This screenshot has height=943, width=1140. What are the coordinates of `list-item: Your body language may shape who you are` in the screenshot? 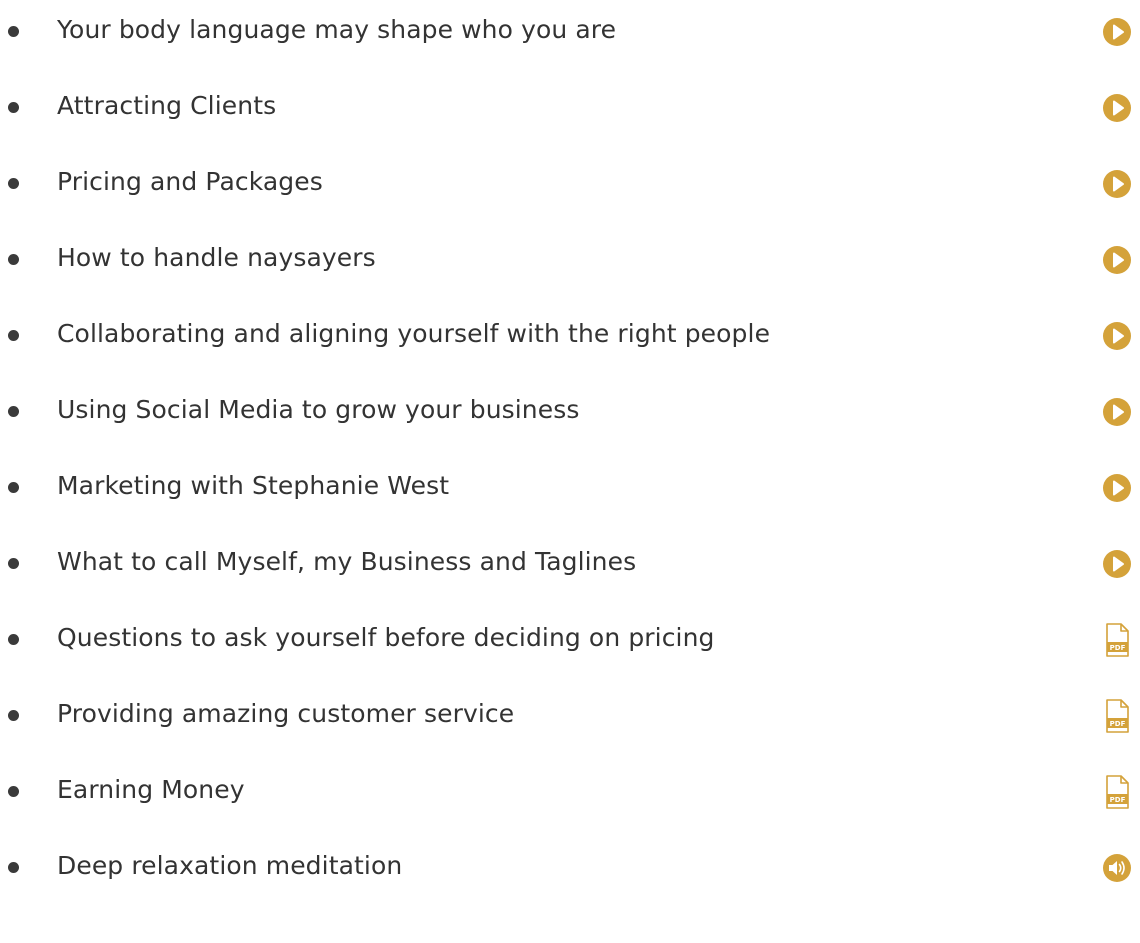 It's located at (570, 30).